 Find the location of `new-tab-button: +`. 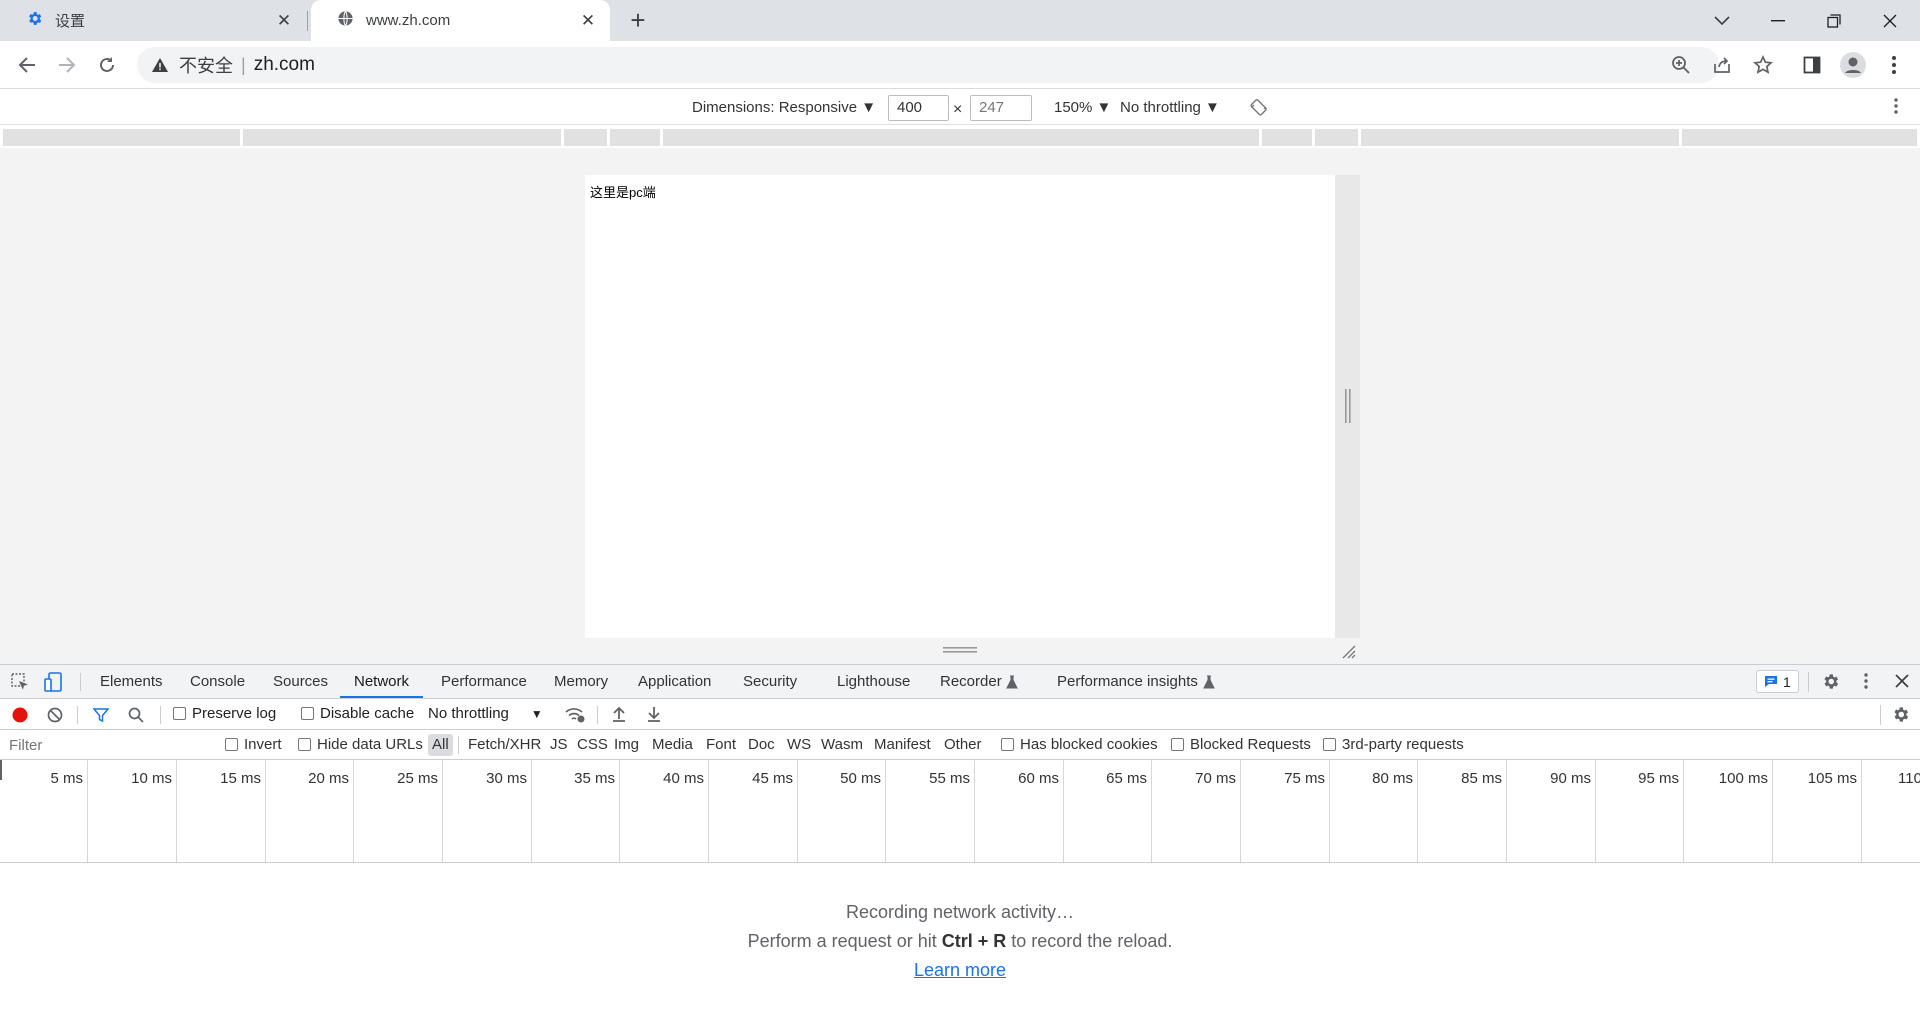

new-tab-button: + is located at coordinates (638, 21).